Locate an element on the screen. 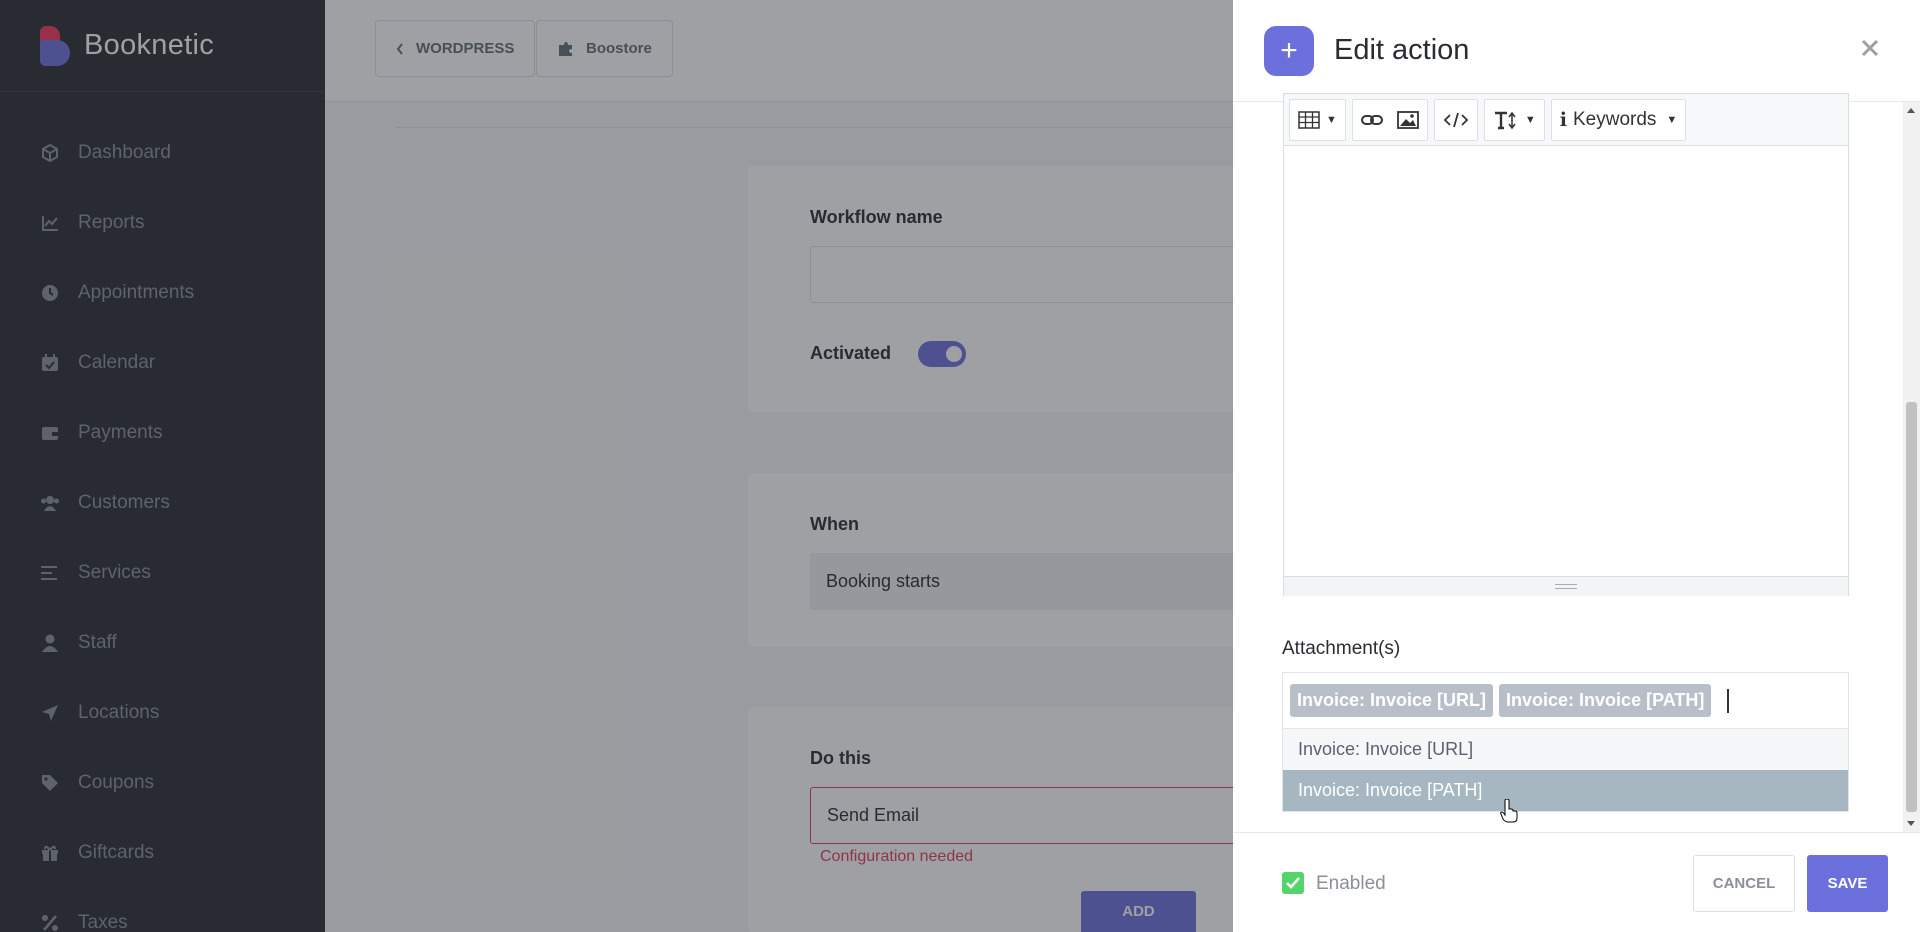  image-icon is located at coordinates (1407, 119).